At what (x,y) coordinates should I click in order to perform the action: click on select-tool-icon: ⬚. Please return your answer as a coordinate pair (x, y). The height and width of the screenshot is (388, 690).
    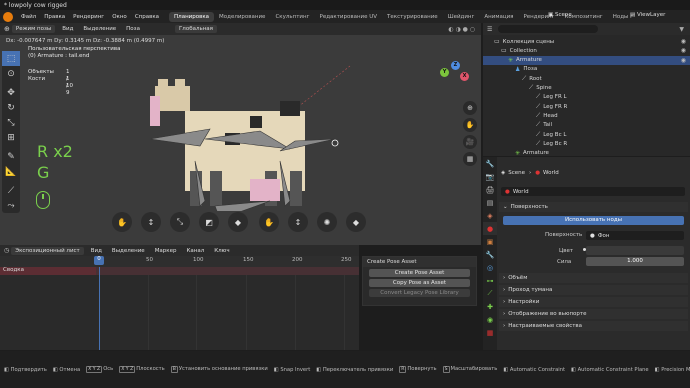
    Looking at the image, I should click on (11, 58).